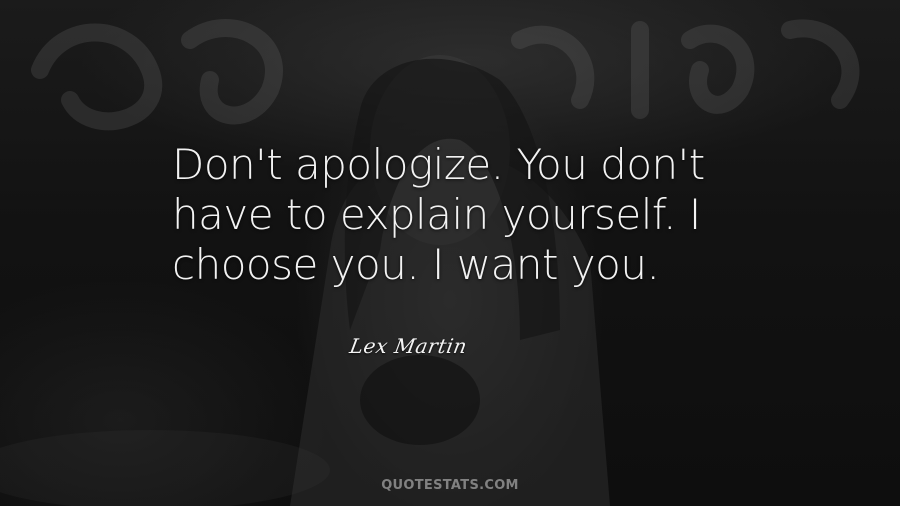 Image resolution: width=900 pixels, height=506 pixels. I want to click on quote-line: choose you. I want you., so click(416, 264).